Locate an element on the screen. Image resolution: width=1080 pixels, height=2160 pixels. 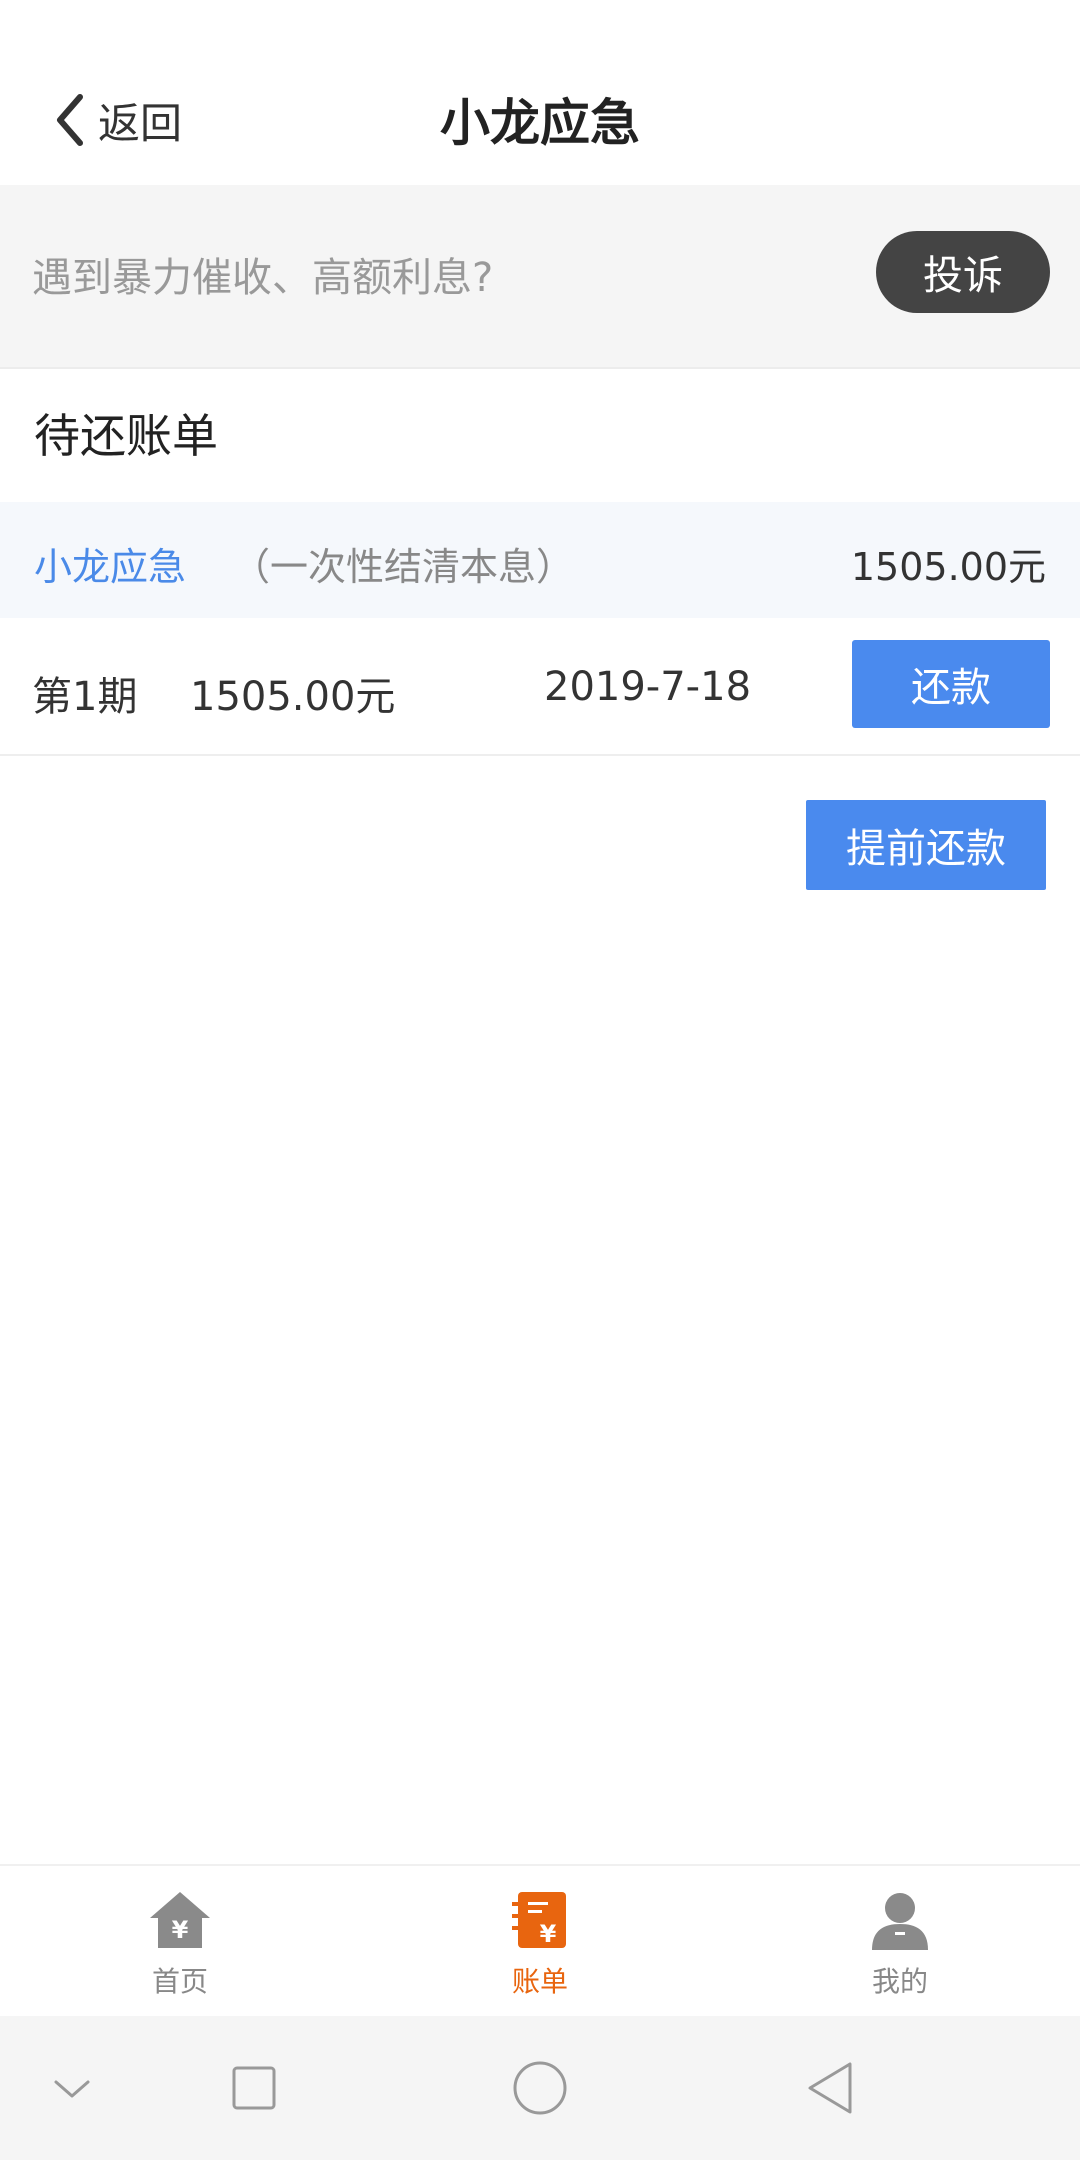
back-triangle-icon is located at coordinates (832, 2088).